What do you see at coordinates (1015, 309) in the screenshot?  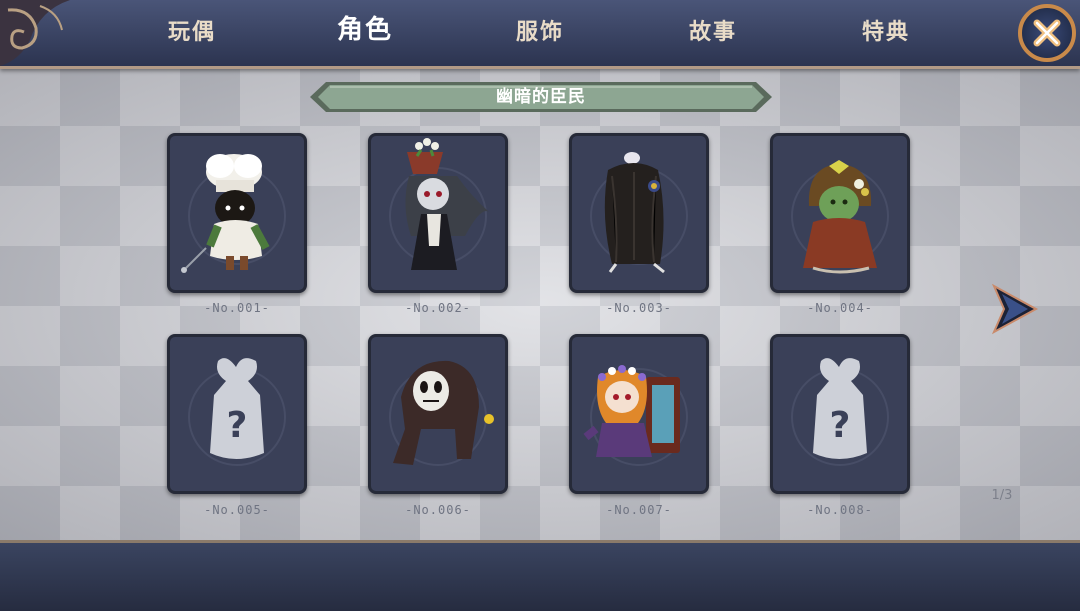 I see `next-page-arrow-icon` at bounding box center [1015, 309].